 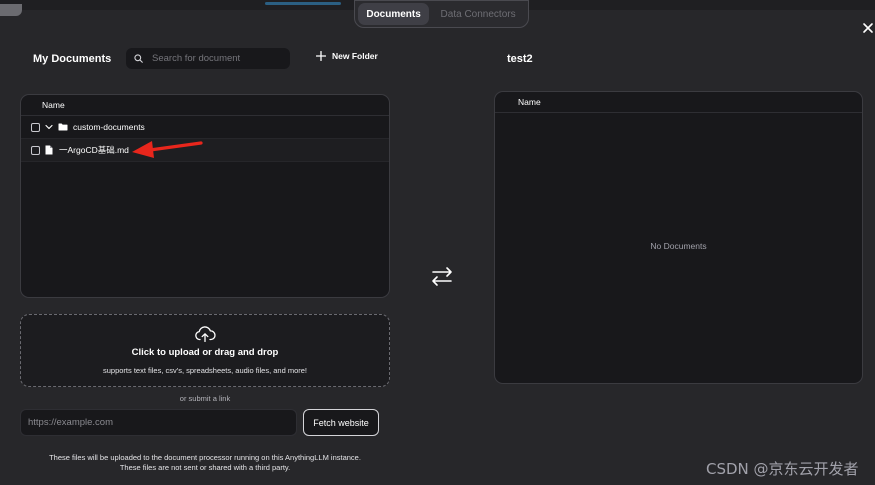 What do you see at coordinates (205, 334) in the screenshot?
I see `cloud-upload-icon` at bounding box center [205, 334].